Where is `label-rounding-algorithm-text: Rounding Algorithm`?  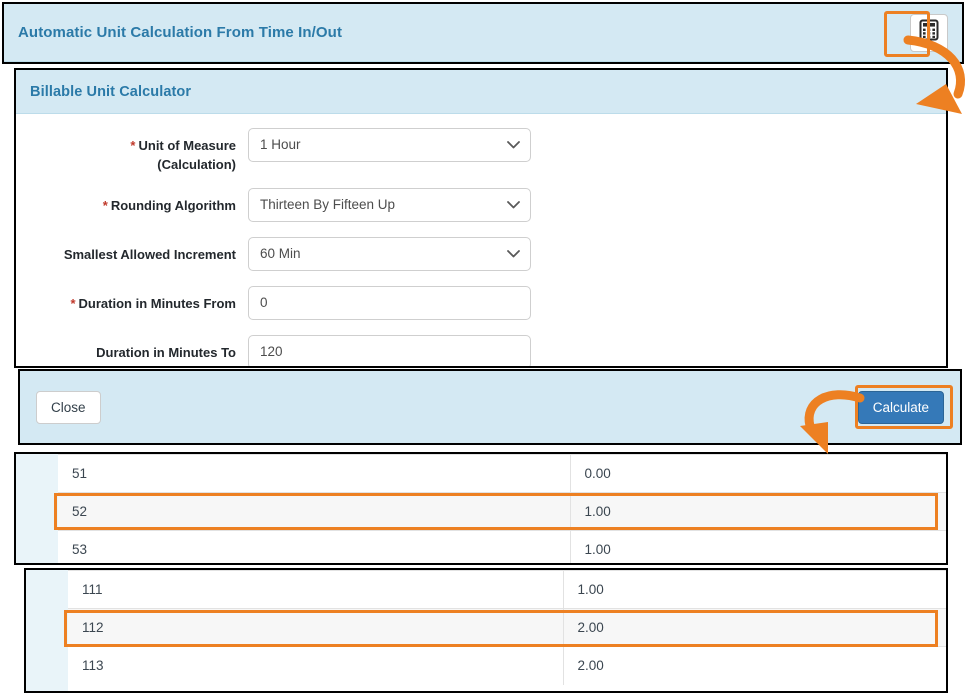 label-rounding-algorithm-text: Rounding Algorithm is located at coordinates (173, 205).